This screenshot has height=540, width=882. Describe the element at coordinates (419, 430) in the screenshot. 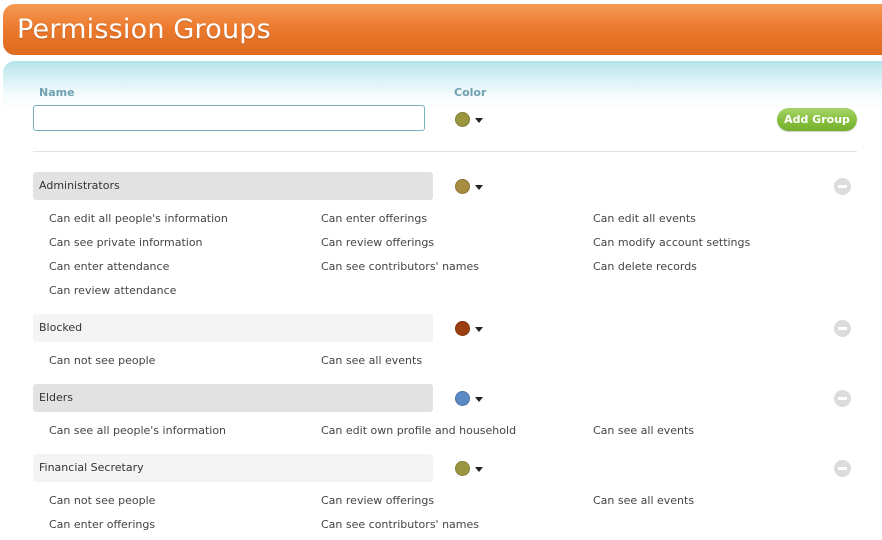

I see `permission-item: Can edit own profile and household` at that location.